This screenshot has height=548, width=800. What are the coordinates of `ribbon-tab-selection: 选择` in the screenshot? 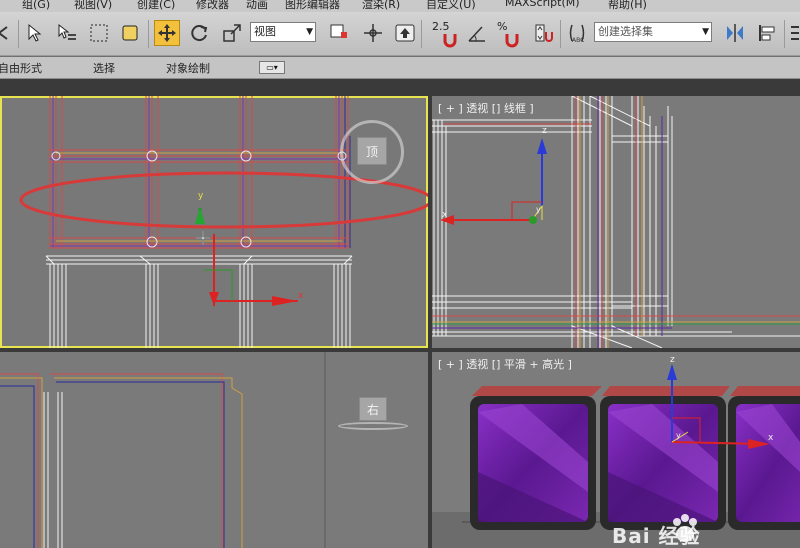 It's located at (104, 68).